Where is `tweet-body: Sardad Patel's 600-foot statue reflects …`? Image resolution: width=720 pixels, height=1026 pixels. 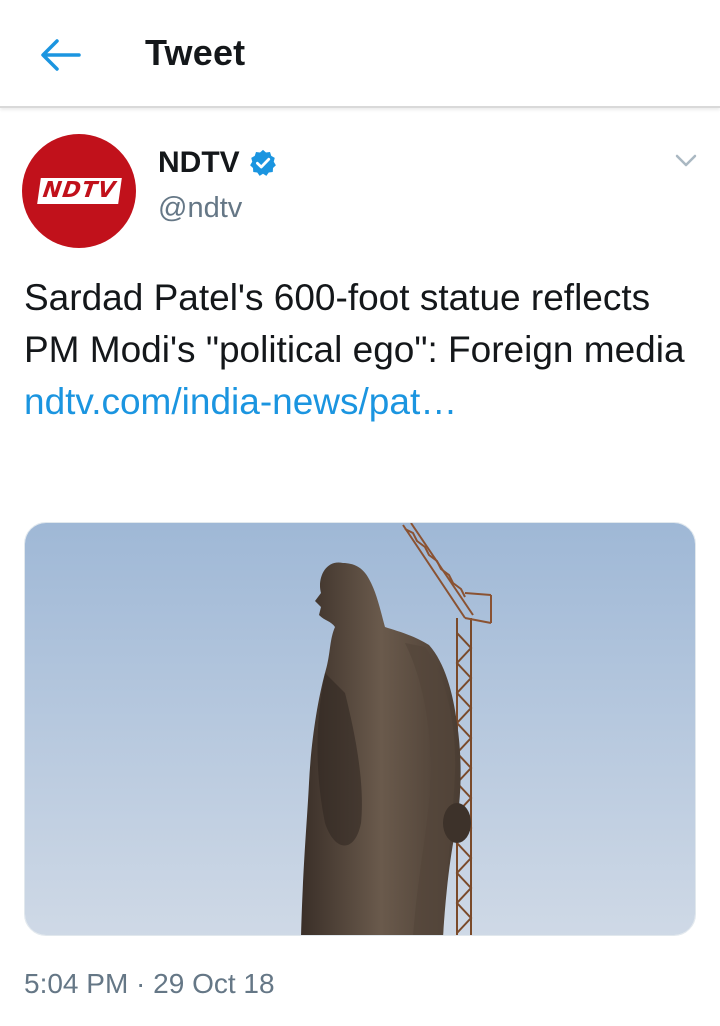 tweet-body: Sardad Patel's 600-foot statue reflects … is located at coordinates (354, 323).